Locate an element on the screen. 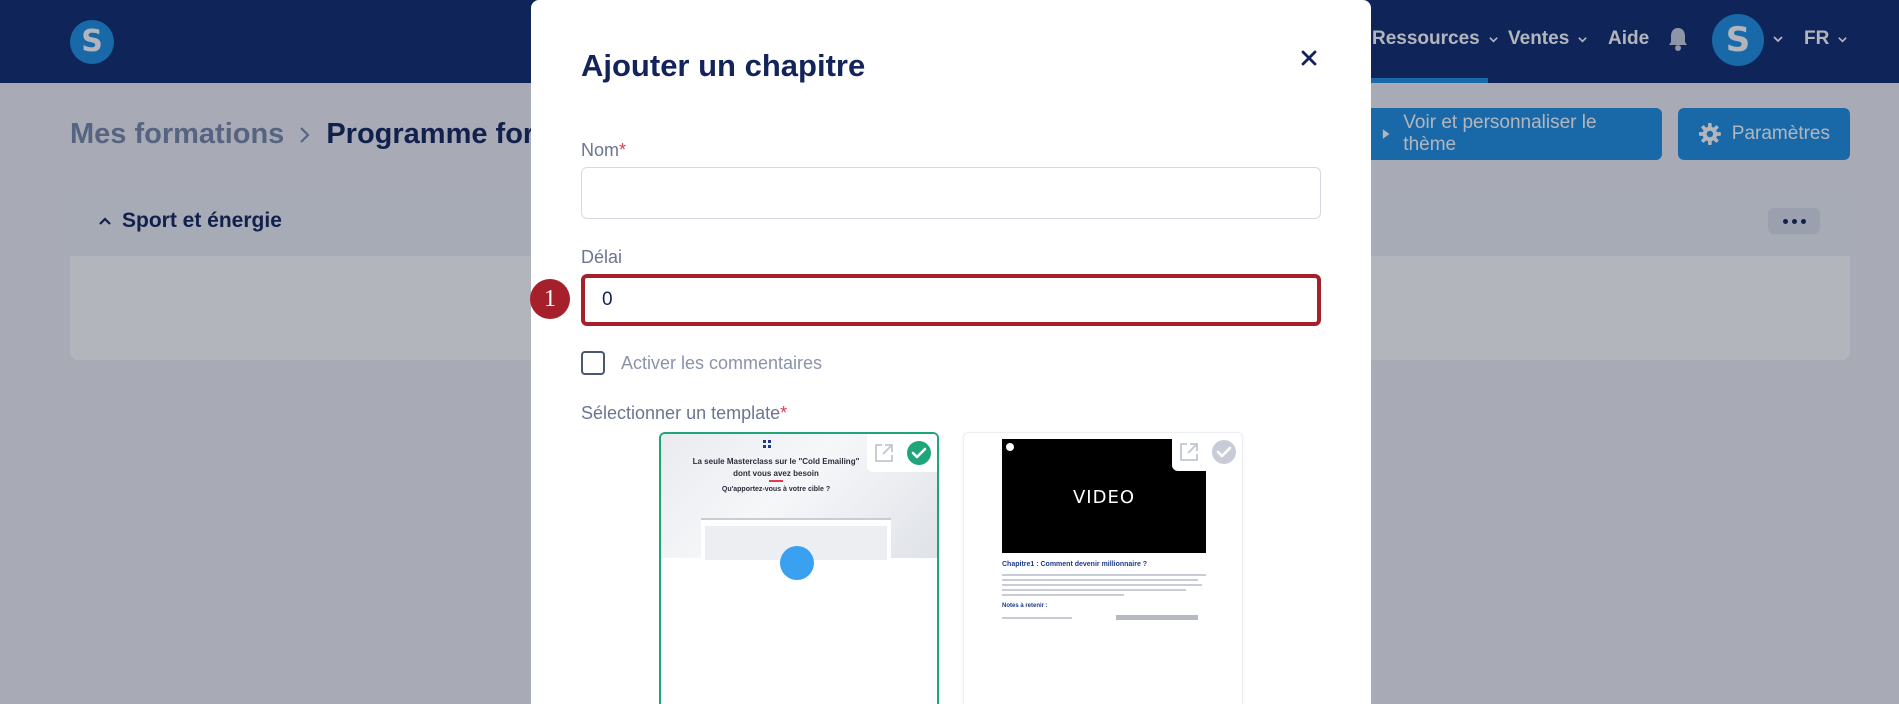 The height and width of the screenshot is (704, 1899). template-image-strip is located at coordinates (1157, 617).